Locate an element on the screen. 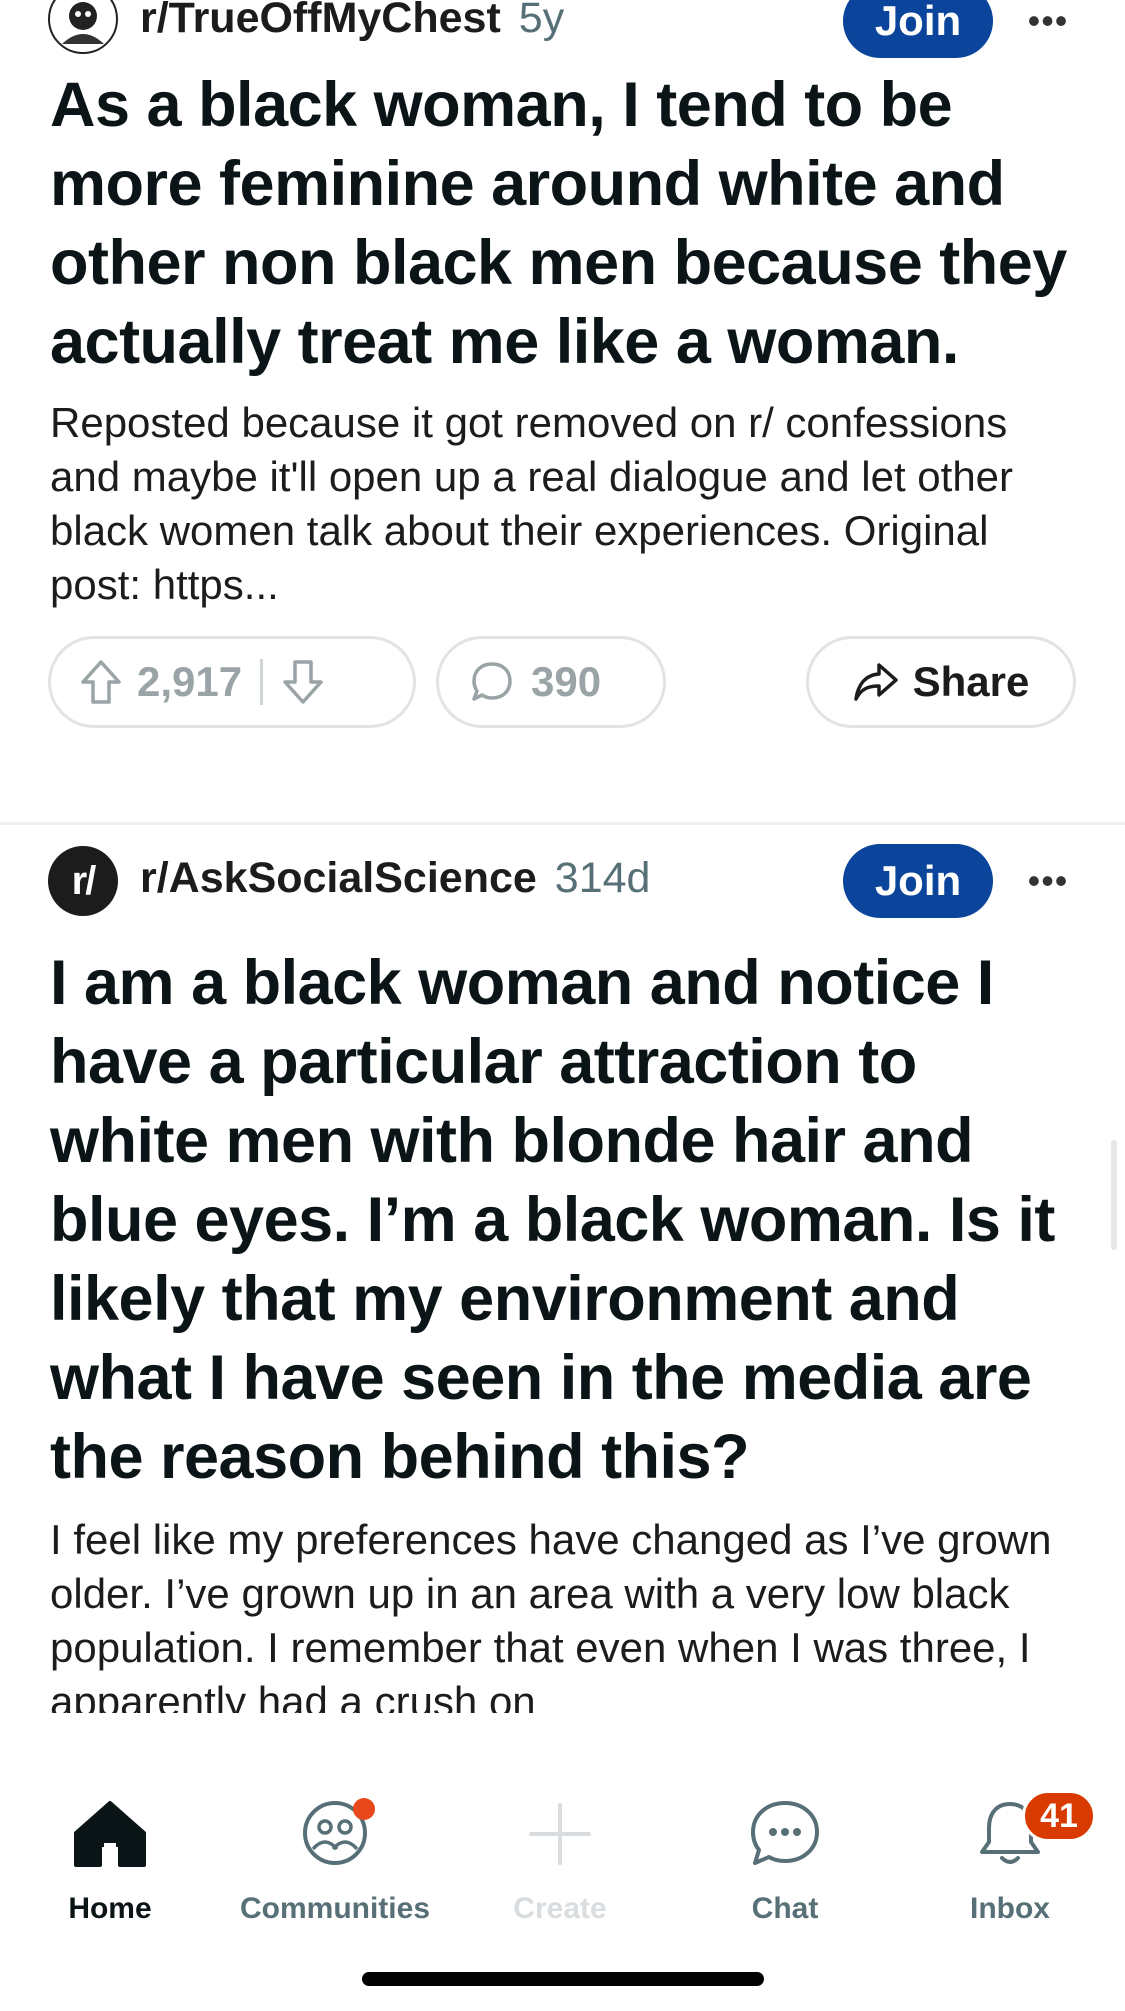 This screenshot has width=1125, height=2011. post-age: 314d is located at coordinates (602, 878).